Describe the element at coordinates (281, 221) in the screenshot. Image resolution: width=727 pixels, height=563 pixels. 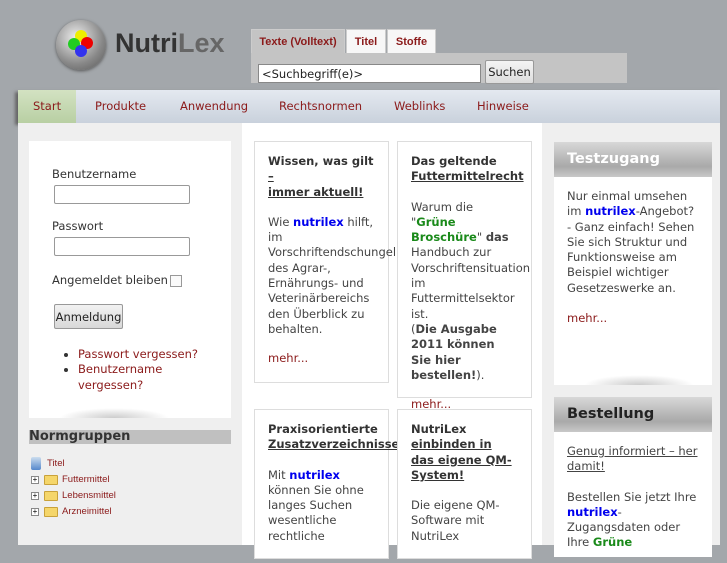
I see `text: Wie` at that location.